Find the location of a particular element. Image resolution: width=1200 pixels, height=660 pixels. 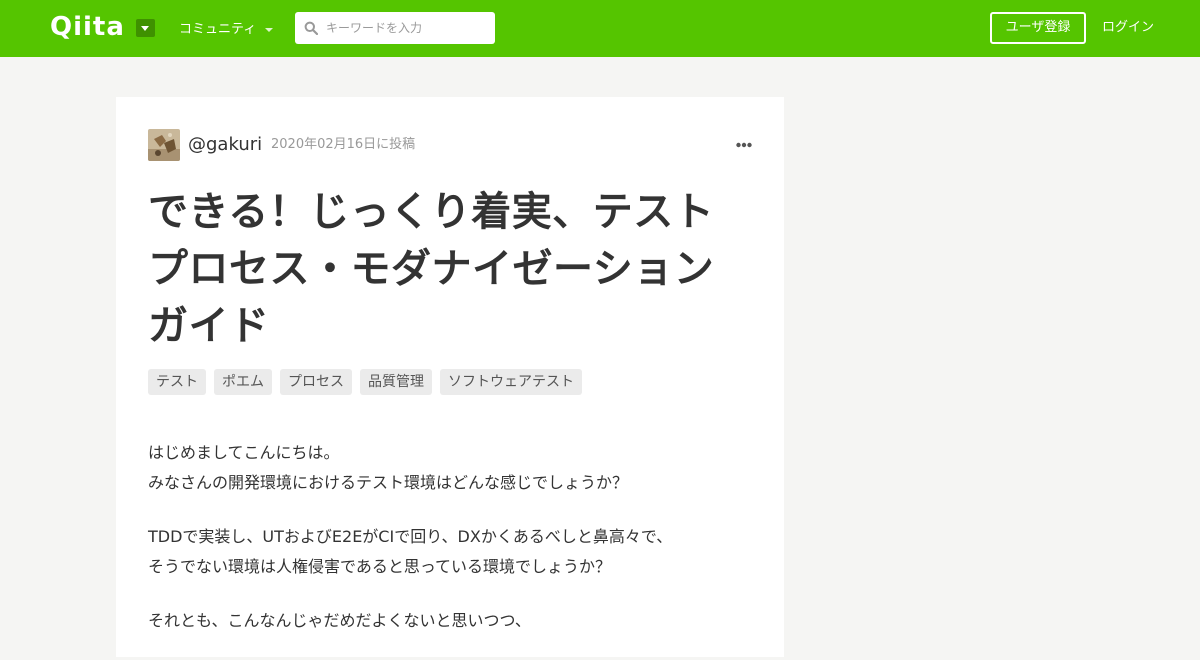

paragraph-line: そうでない環境は人権侵害であると思っている環境でしょうか？ is located at coordinates (380, 566).